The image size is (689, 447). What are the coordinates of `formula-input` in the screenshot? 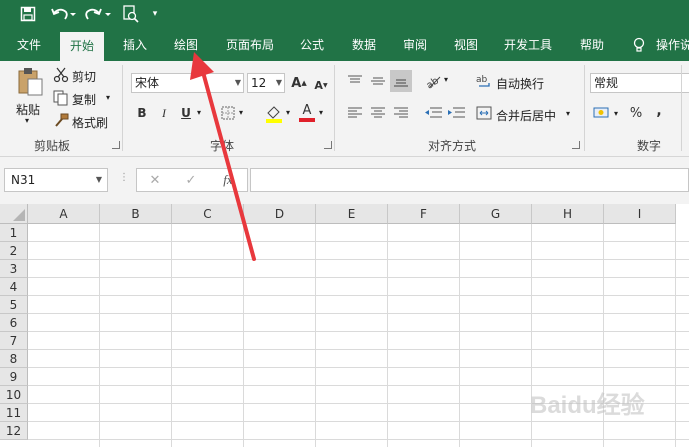 It's located at (469, 180).